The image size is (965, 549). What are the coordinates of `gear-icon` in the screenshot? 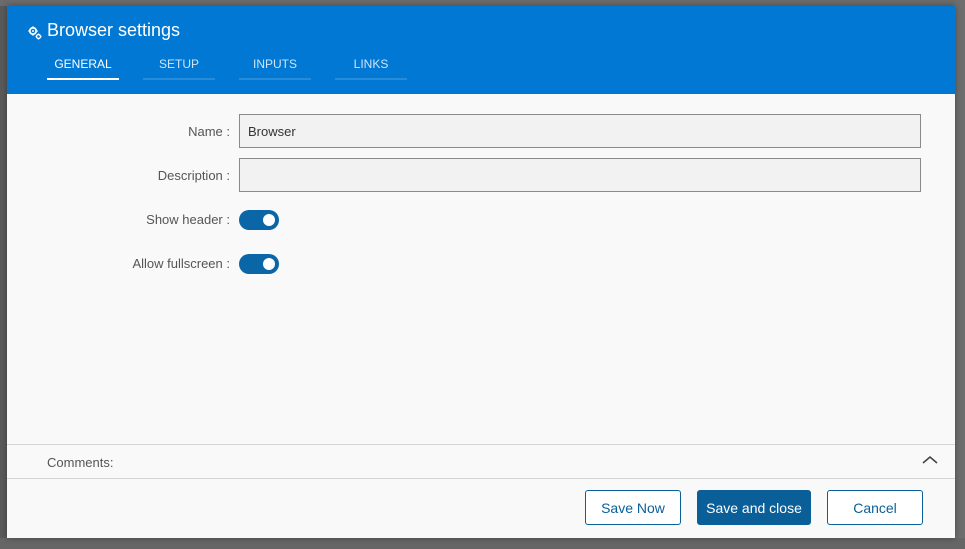 It's located at (35, 31).